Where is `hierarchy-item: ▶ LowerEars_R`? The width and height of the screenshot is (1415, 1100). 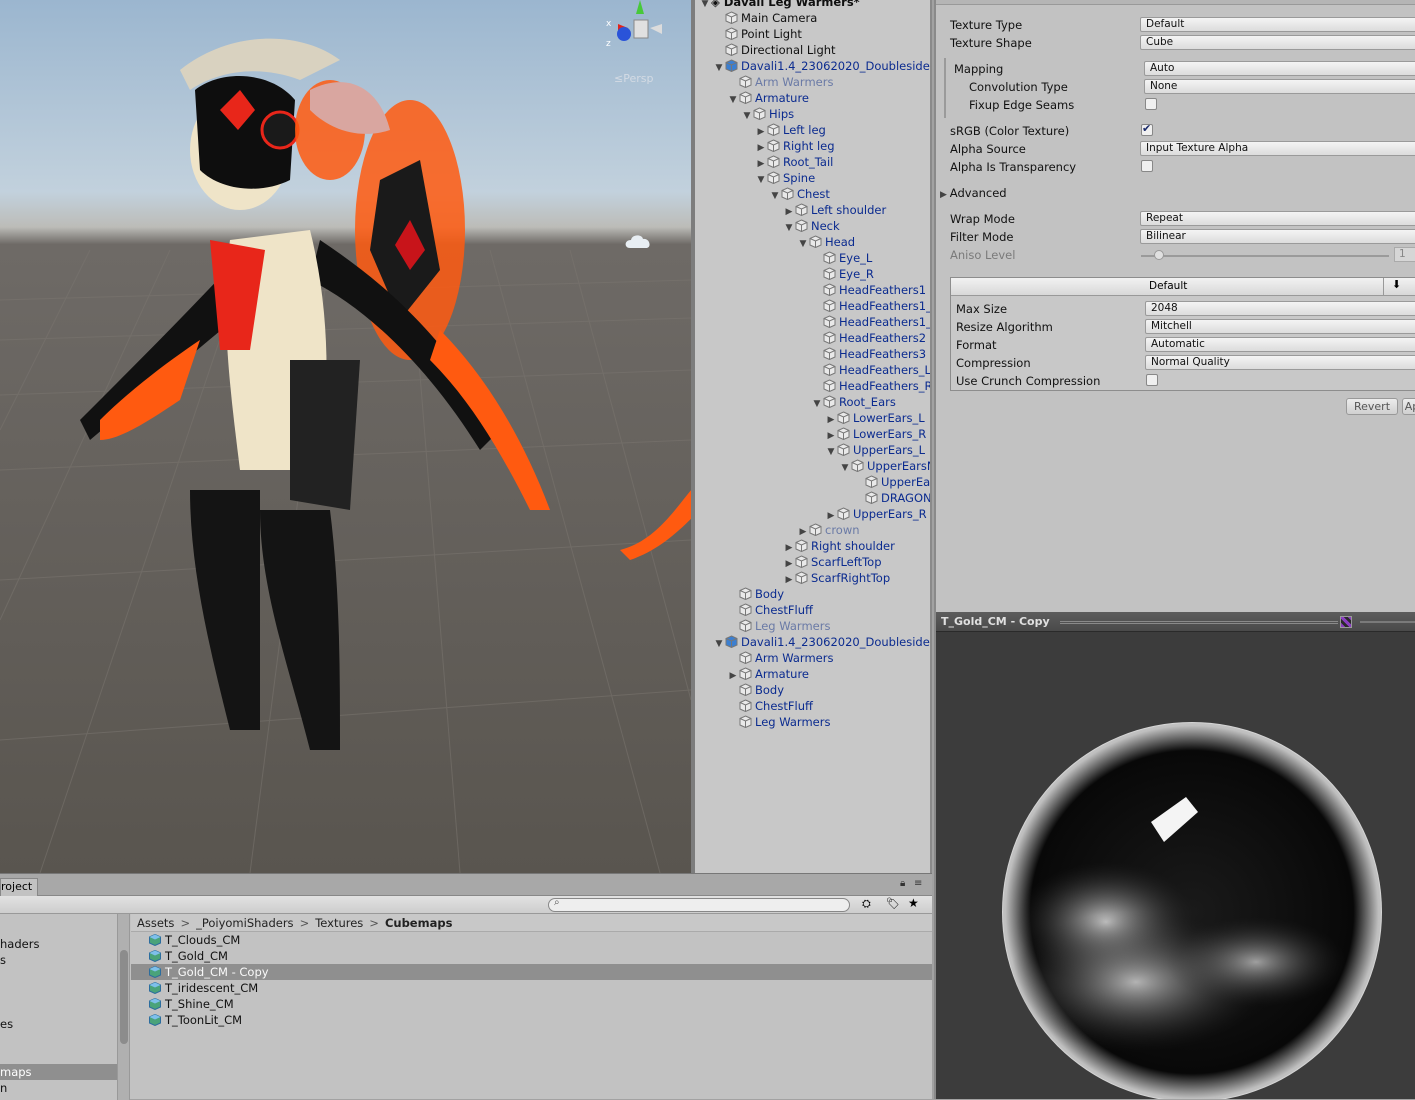 hierarchy-item: ▶ LowerEars_R is located at coordinates (876, 434).